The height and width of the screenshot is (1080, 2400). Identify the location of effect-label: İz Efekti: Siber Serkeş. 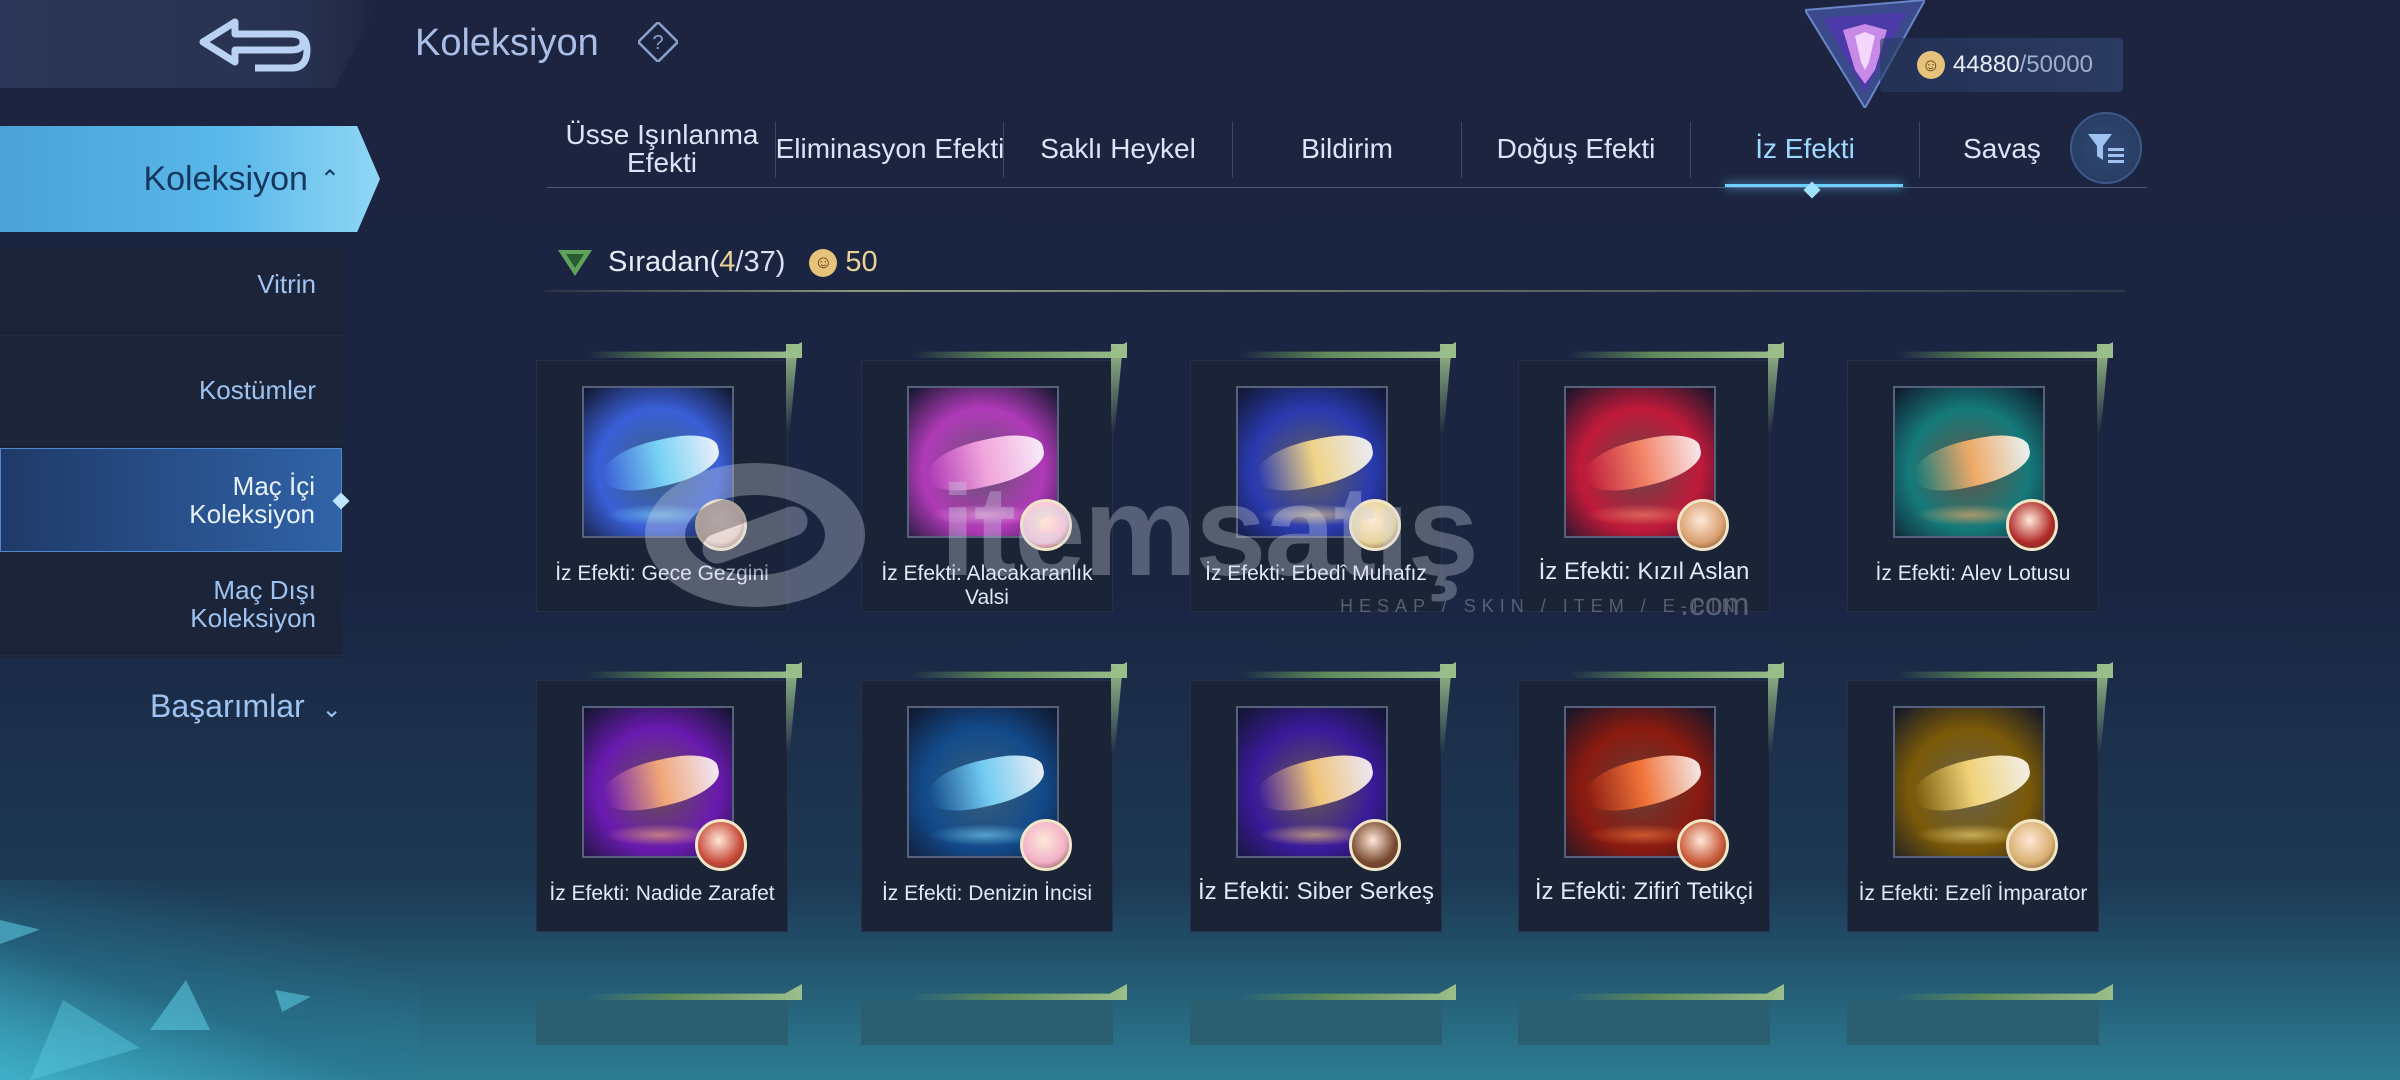
(1316, 891).